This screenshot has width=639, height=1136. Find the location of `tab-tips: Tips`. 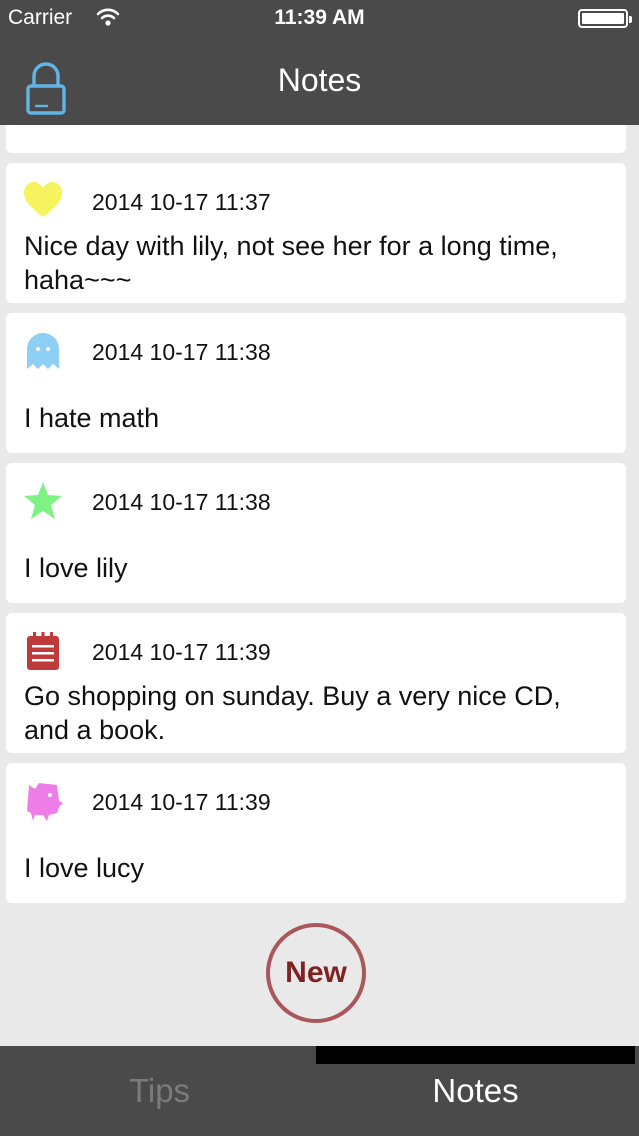

tab-tips: Tips is located at coordinates (159, 1091).